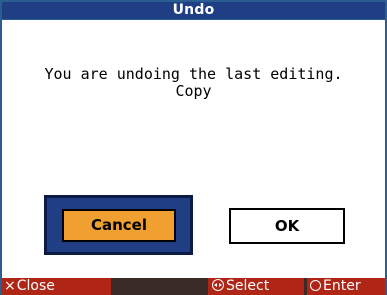 This screenshot has width=387, height=295. What do you see at coordinates (342, 286) in the screenshot?
I see `enter-label: Enter` at bounding box center [342, 286].